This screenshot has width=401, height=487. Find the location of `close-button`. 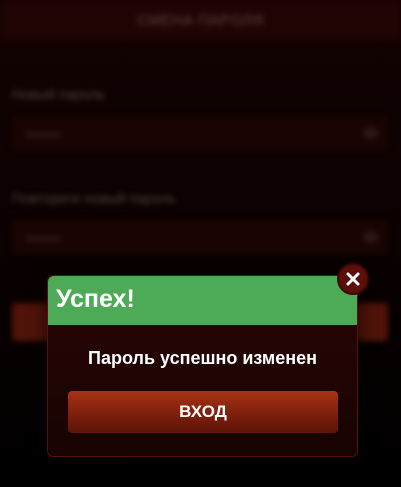

close-button is located at coordinates (353, 279).